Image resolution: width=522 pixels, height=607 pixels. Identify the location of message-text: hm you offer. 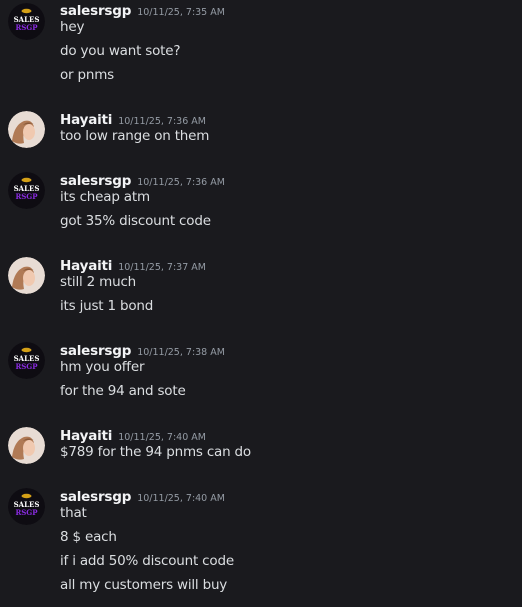
(102, 367).